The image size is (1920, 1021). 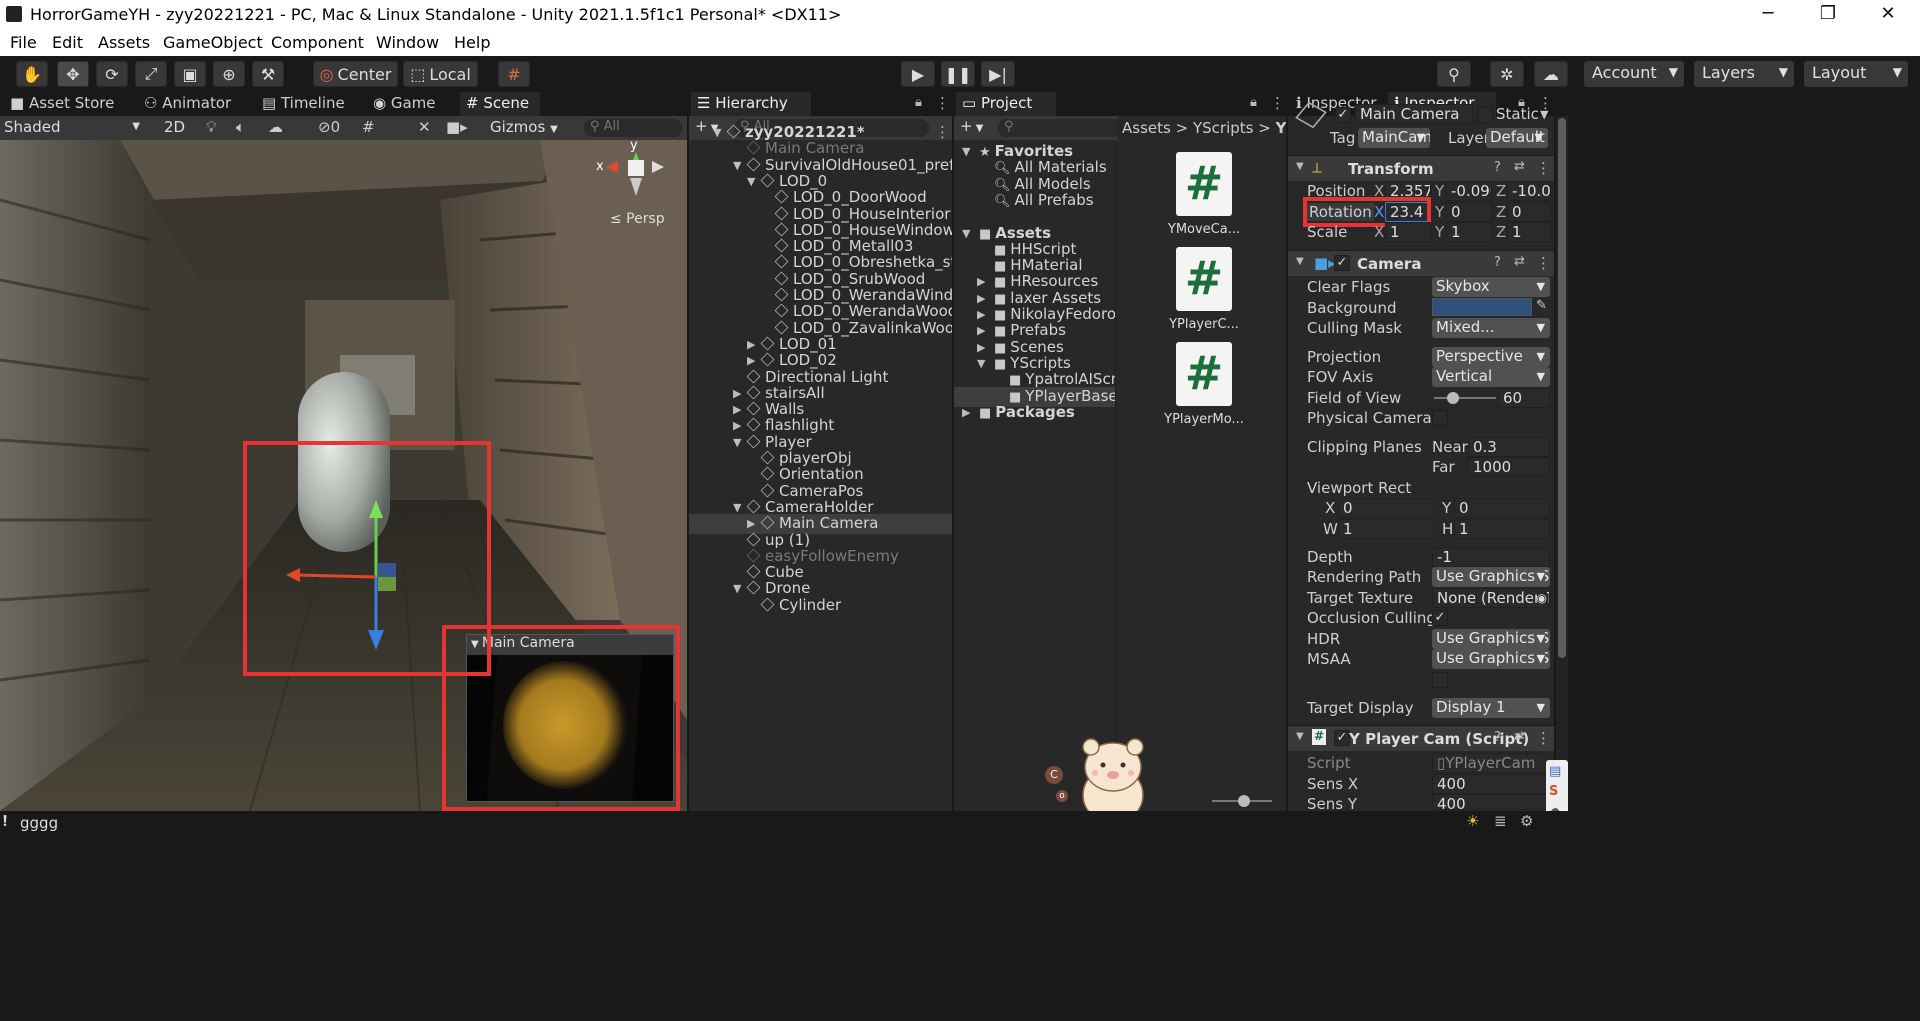 What do you see at coordinates (1034, 413) in the screenshot?
I see `project-tree-item: ▶ ■ Packages` at bounding box center [1034, 413].